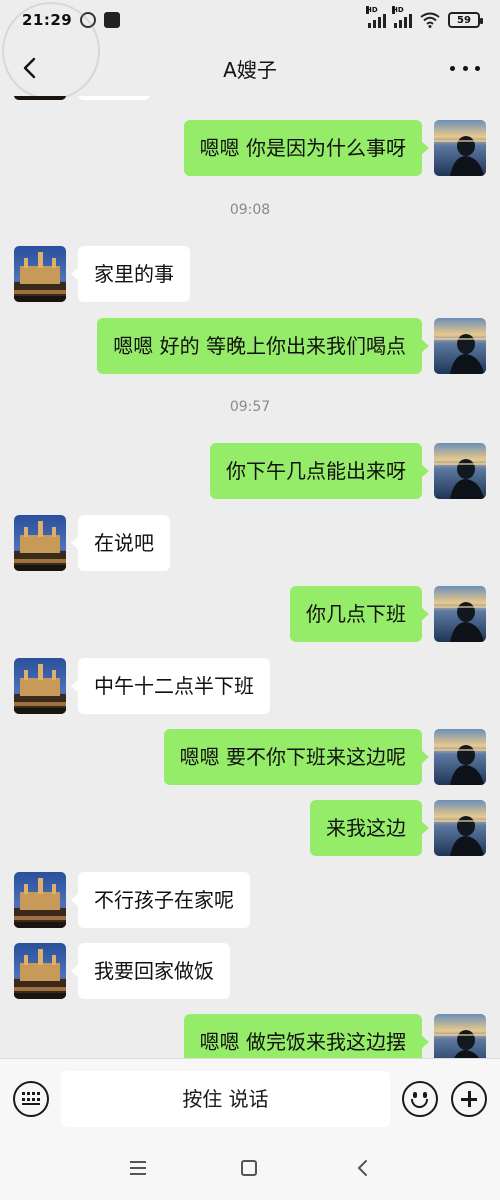 This screenshot has height=1200, width=500. Describe the element at coordinates (465, 68) in the screenshot. I see `more-button` at that location.